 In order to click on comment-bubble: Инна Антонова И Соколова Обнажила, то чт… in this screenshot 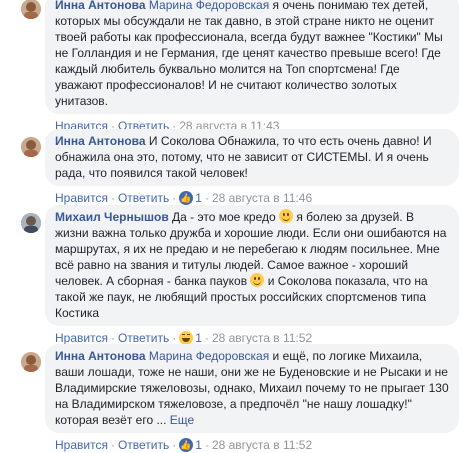, I will do `click(252, 157)`.